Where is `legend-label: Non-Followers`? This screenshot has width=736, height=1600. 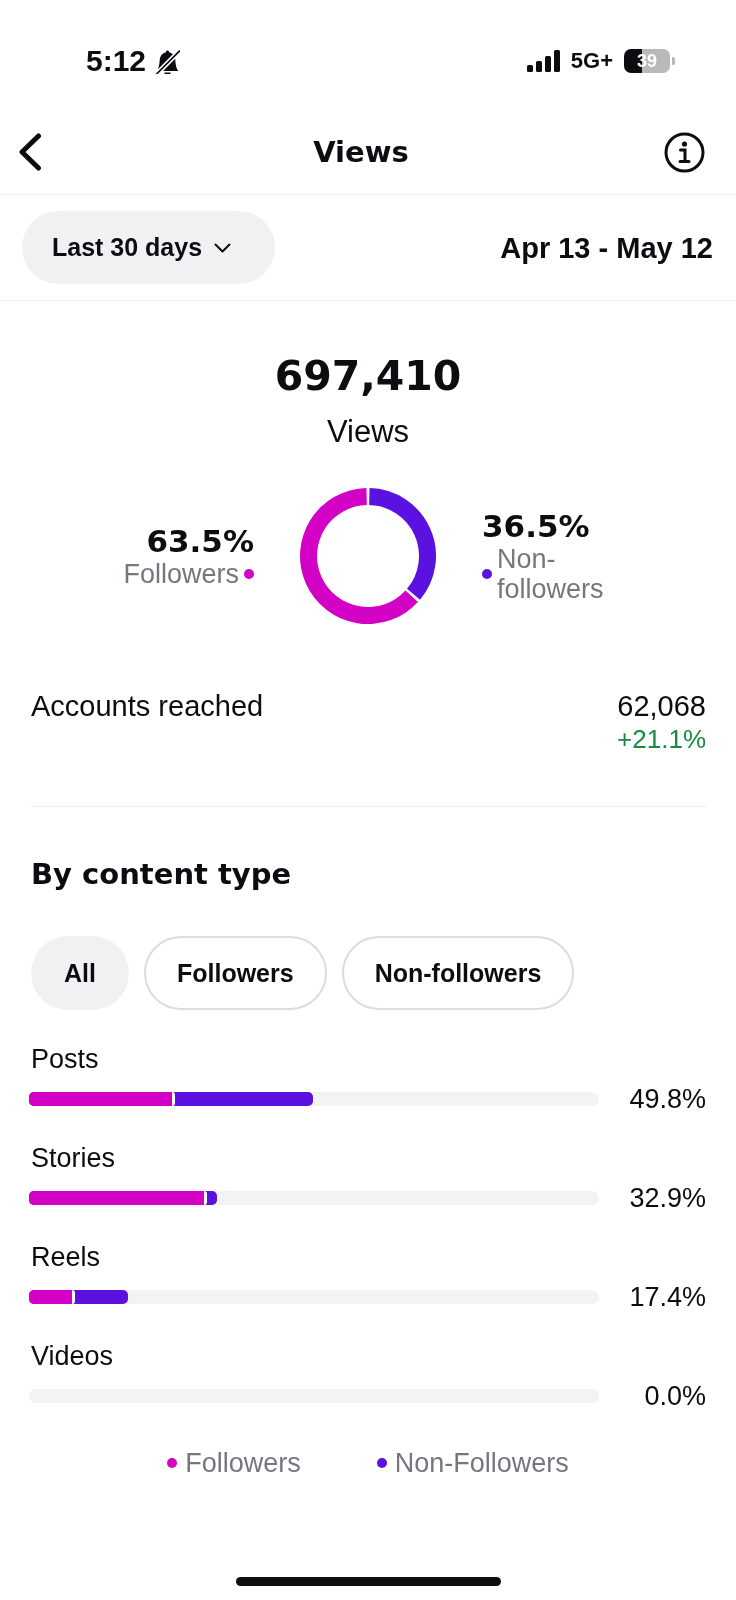
legend-label: Non-Followers is located at coordinates (481, 1463).